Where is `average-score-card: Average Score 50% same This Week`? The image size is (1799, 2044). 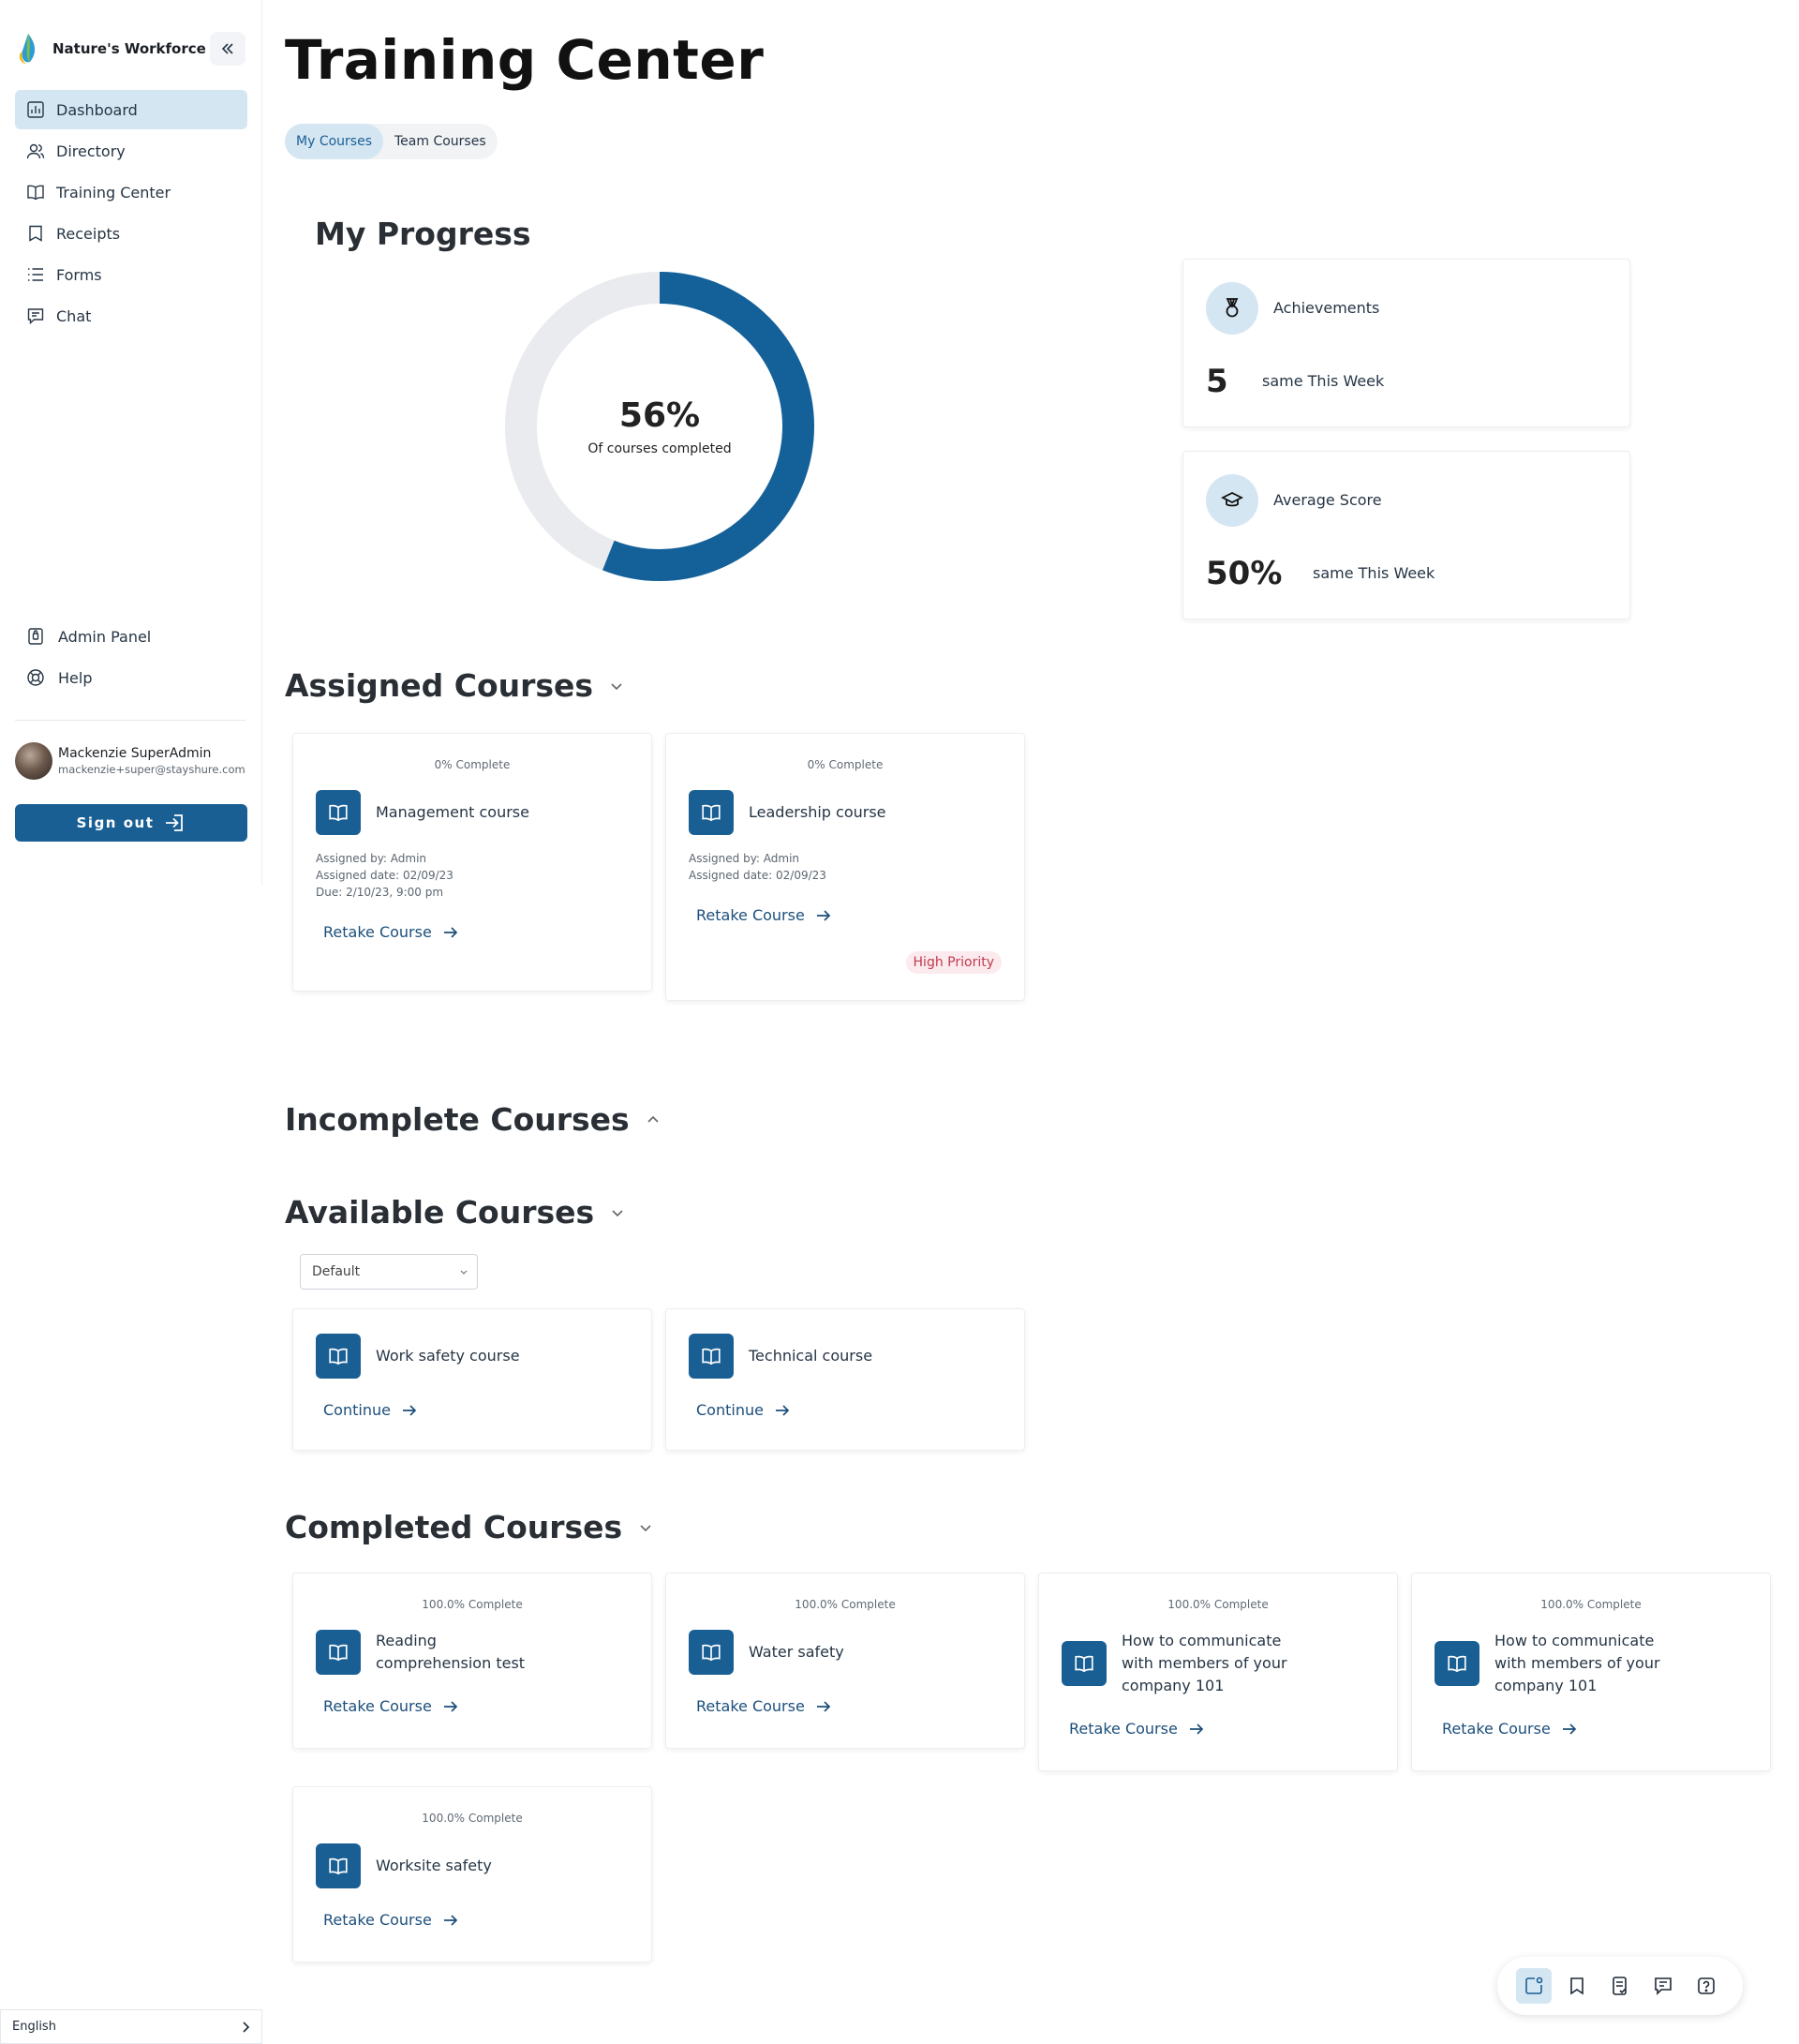 average-score-card: Average Score 50% same This Week is located at coordinates (1406, 535).